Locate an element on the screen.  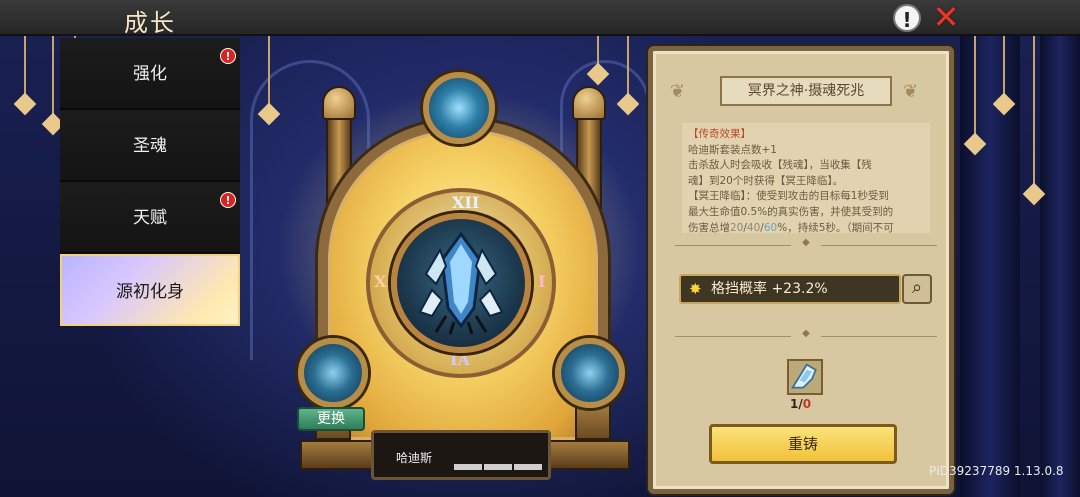
hero-name: 哈迪斯 is located at coordinates (414, 458).